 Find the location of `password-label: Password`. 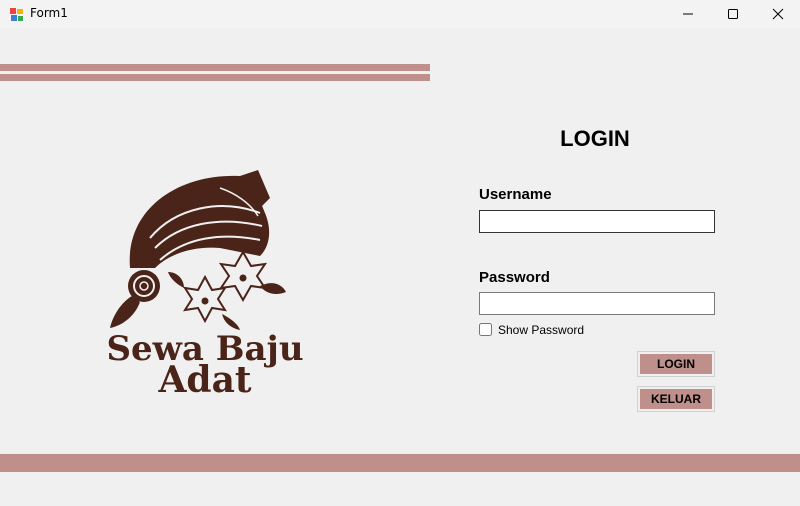

password-label: Password is located at coordinates (514, 277).